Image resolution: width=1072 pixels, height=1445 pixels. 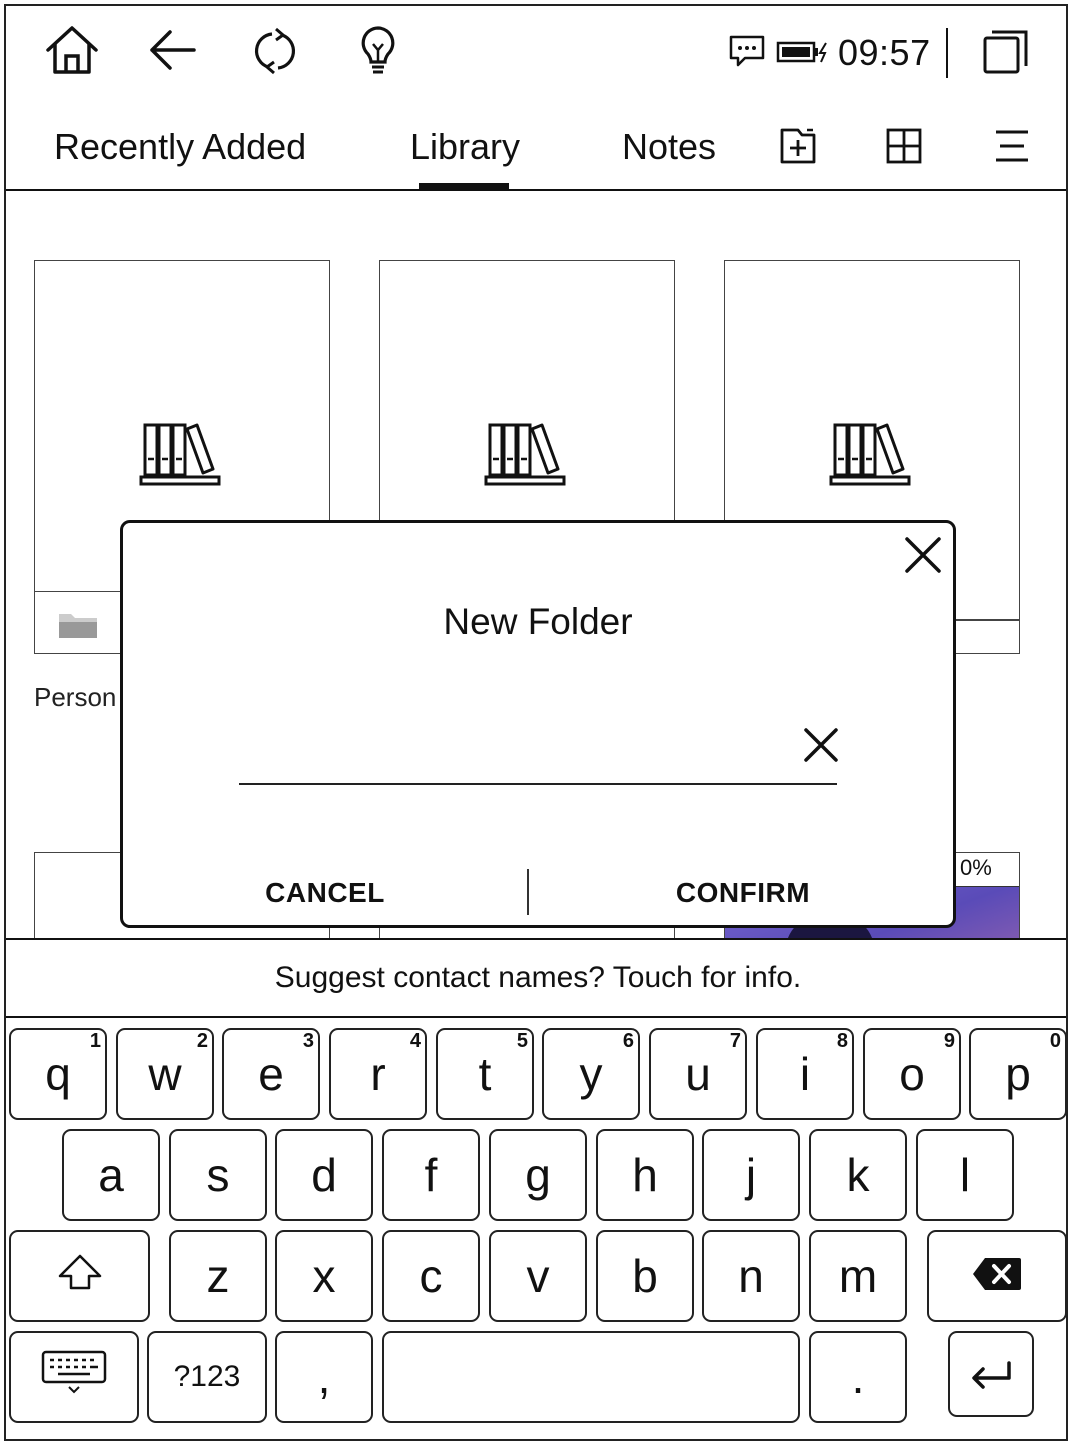 I want to click on backspace-icon, so click(x=997, y=1276).